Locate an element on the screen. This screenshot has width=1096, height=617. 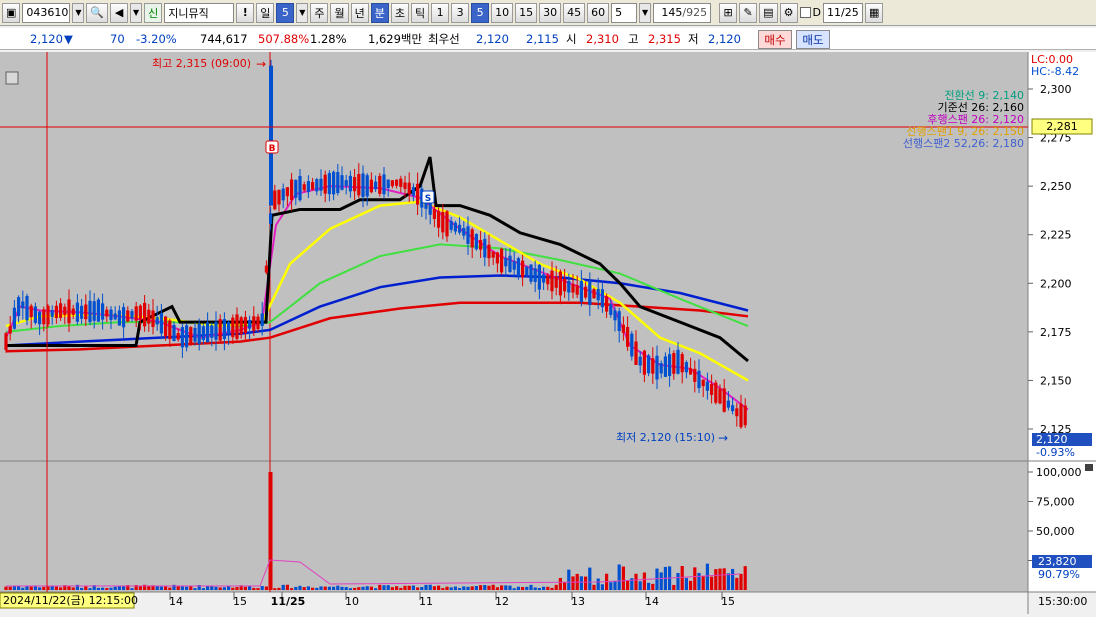
save-icon: ▤ is located at coordinates (768, 12).